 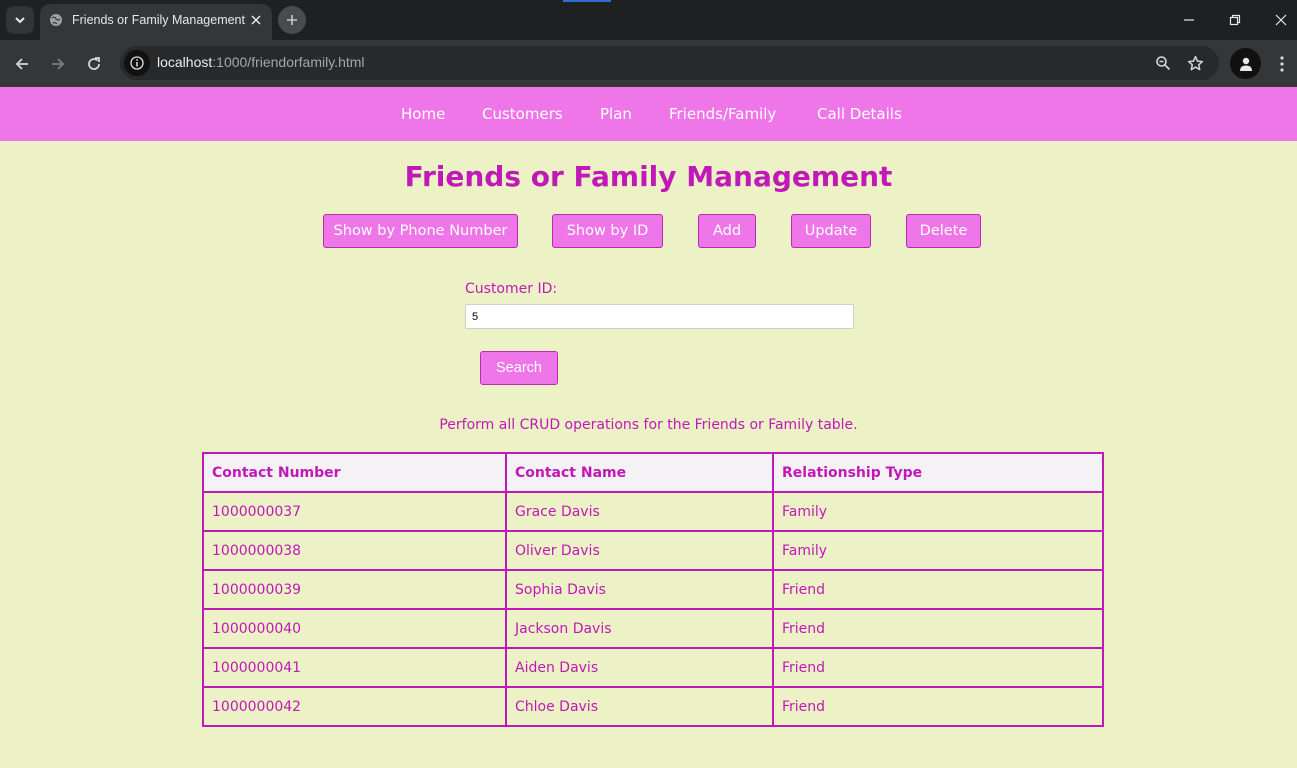 I want to click on minimize-button, so click(x=1189, y=20).